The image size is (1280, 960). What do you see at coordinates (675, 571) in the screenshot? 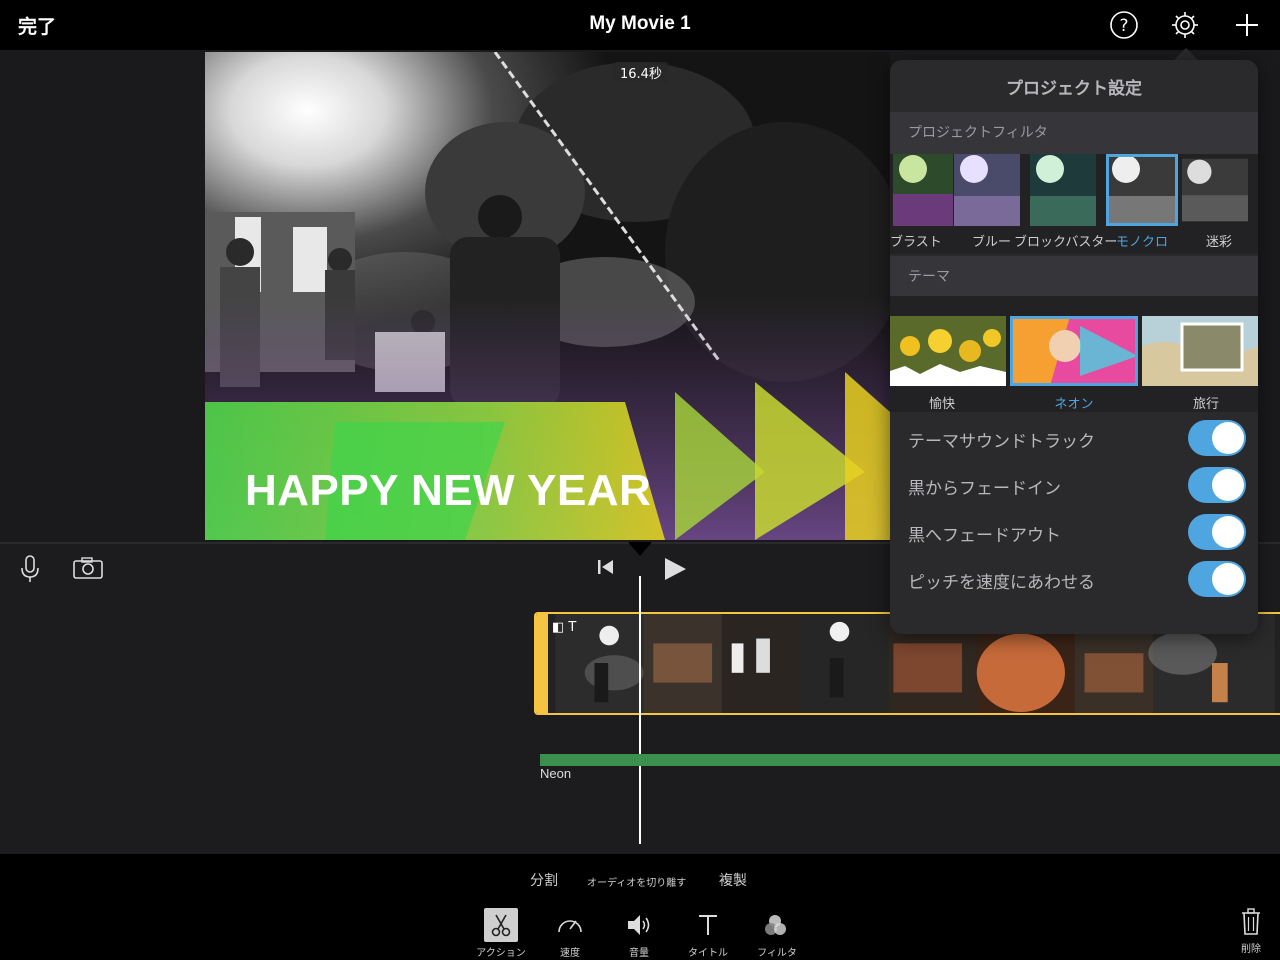
I see `play-icon` at bounding box center [675, 571].